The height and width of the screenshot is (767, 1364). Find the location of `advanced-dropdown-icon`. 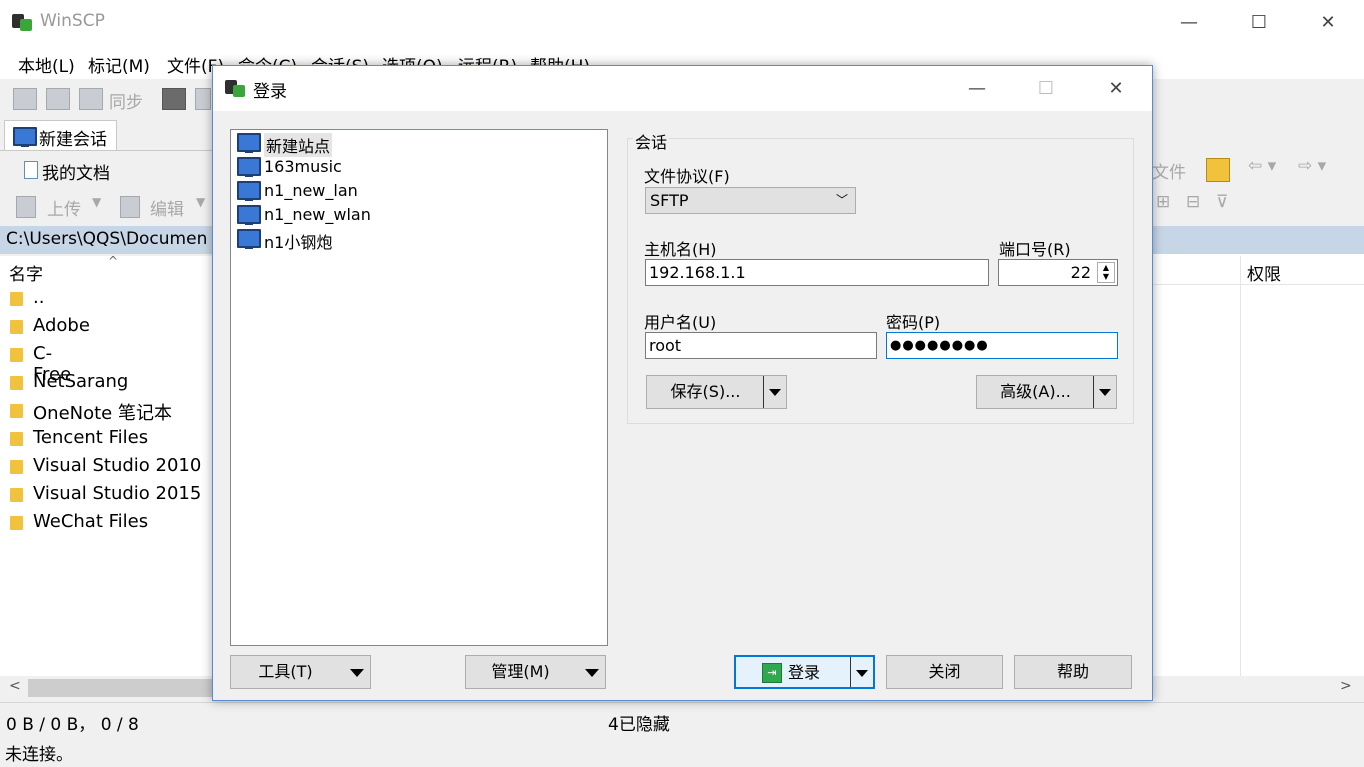

advanced-dropdown-icon is located at coordinates (1104, 392).